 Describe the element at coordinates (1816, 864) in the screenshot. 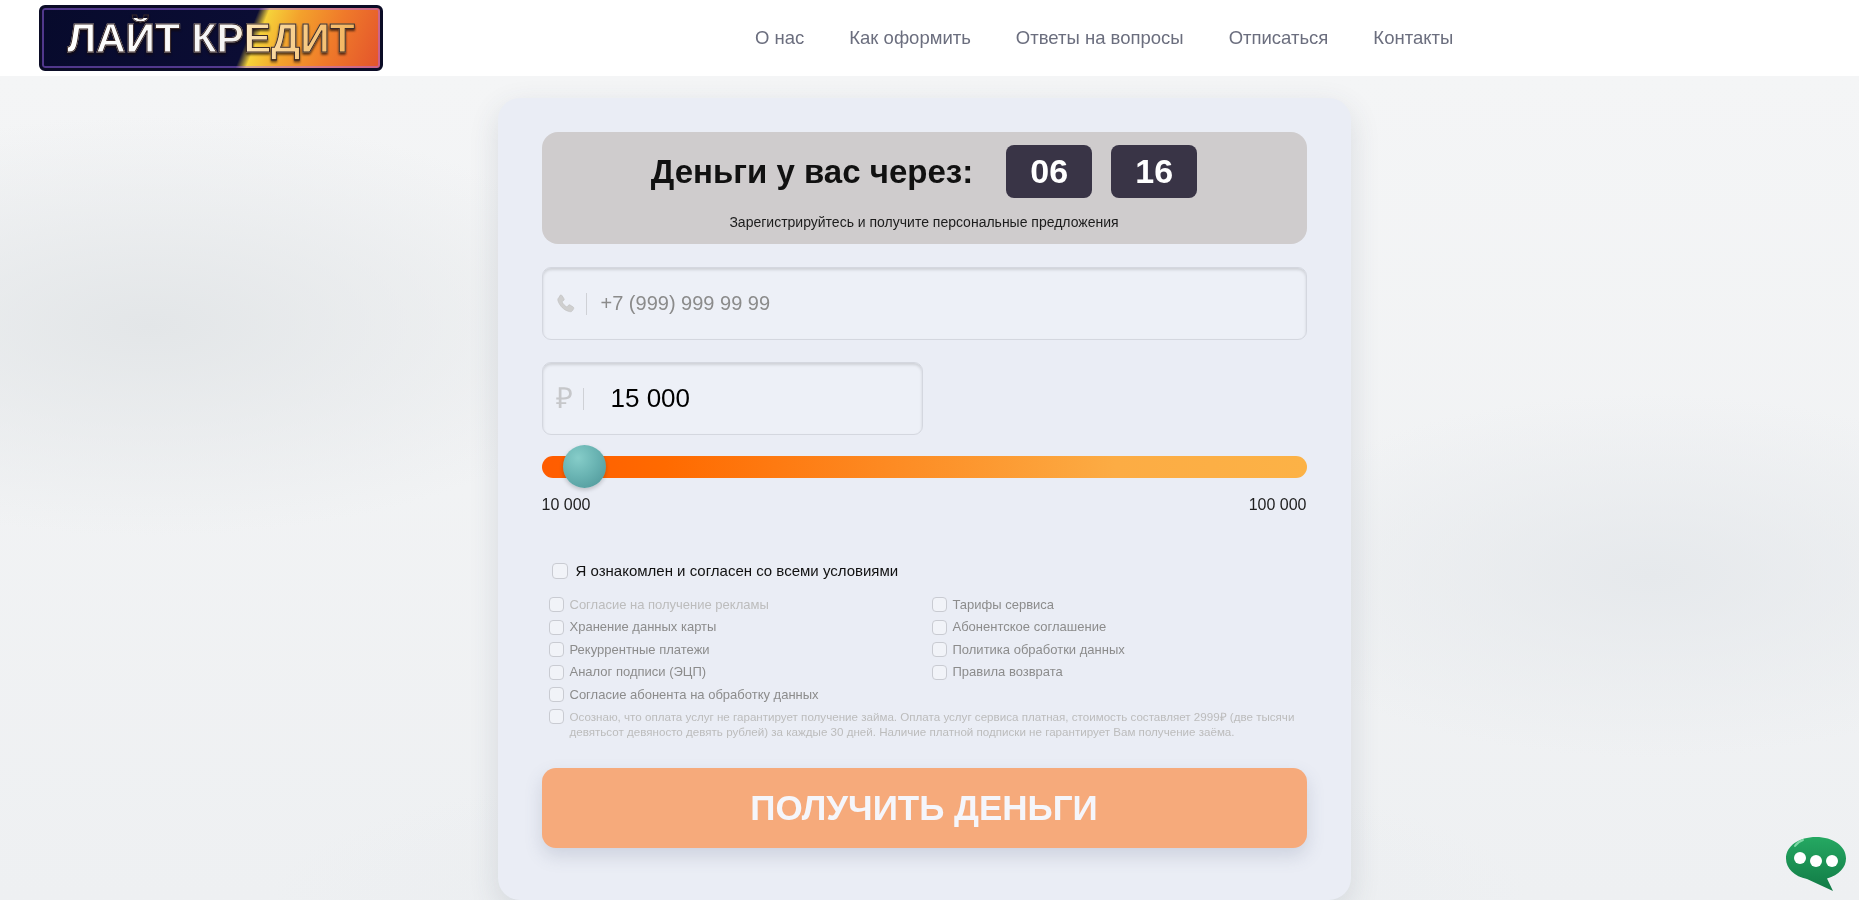

I see `chat-bubble-icon` at that location.